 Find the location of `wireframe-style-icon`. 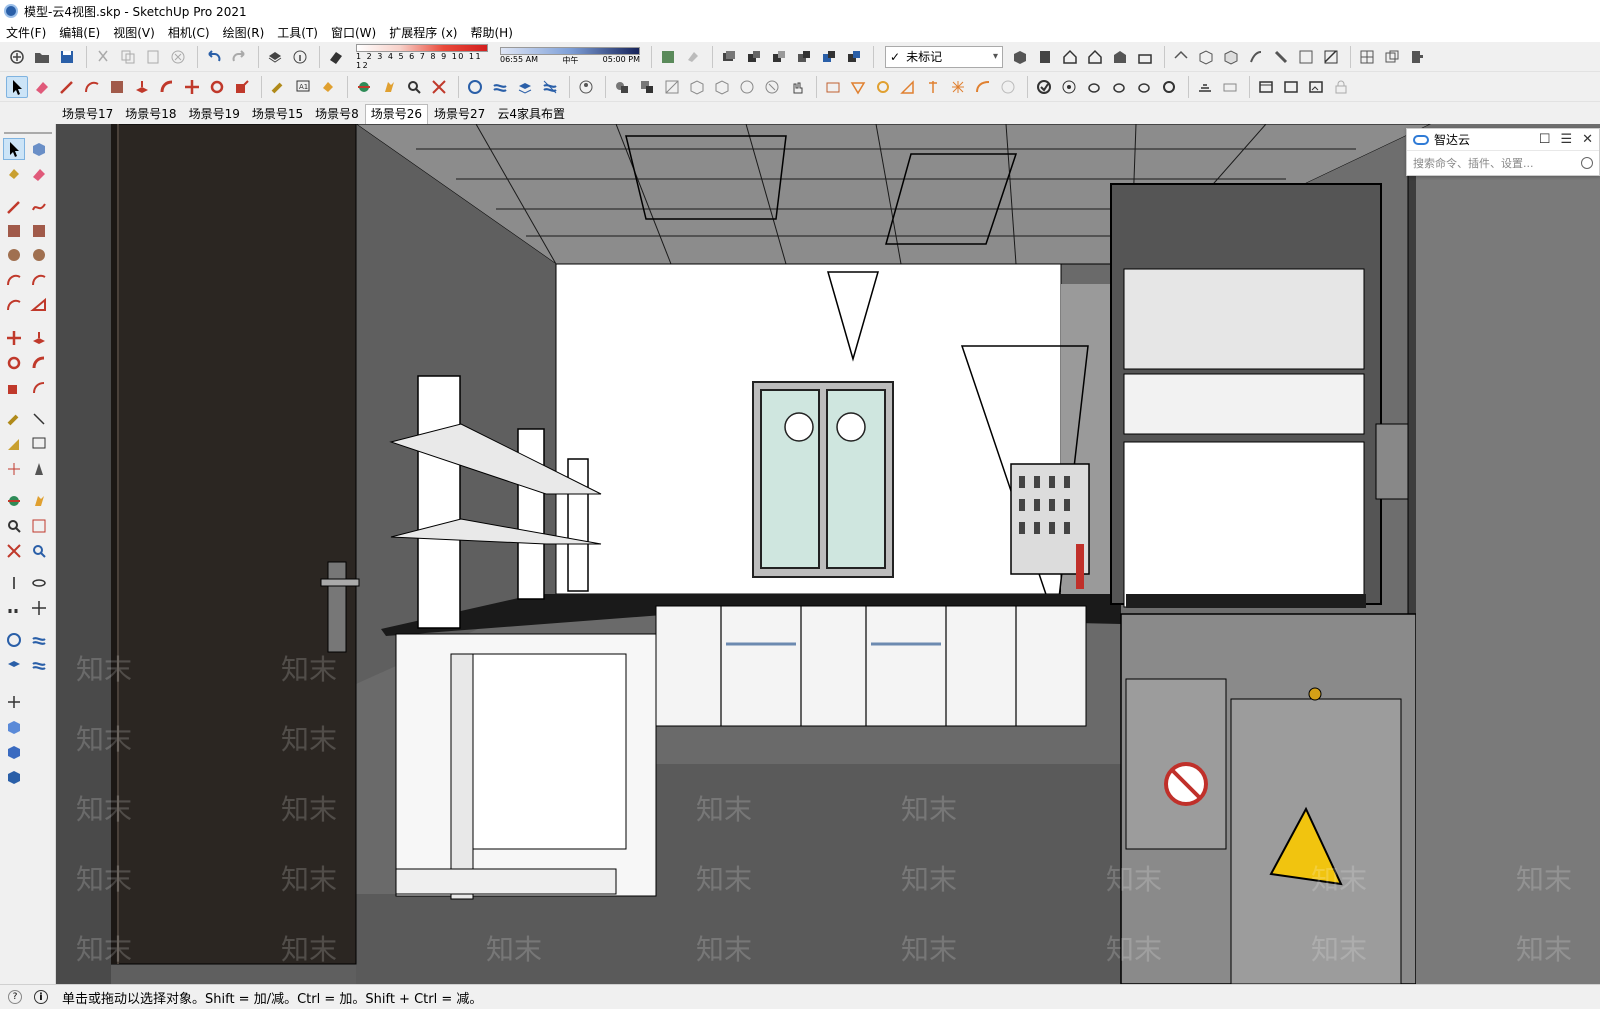

wireframe-style-icon is located at coordinates (1206, 57).